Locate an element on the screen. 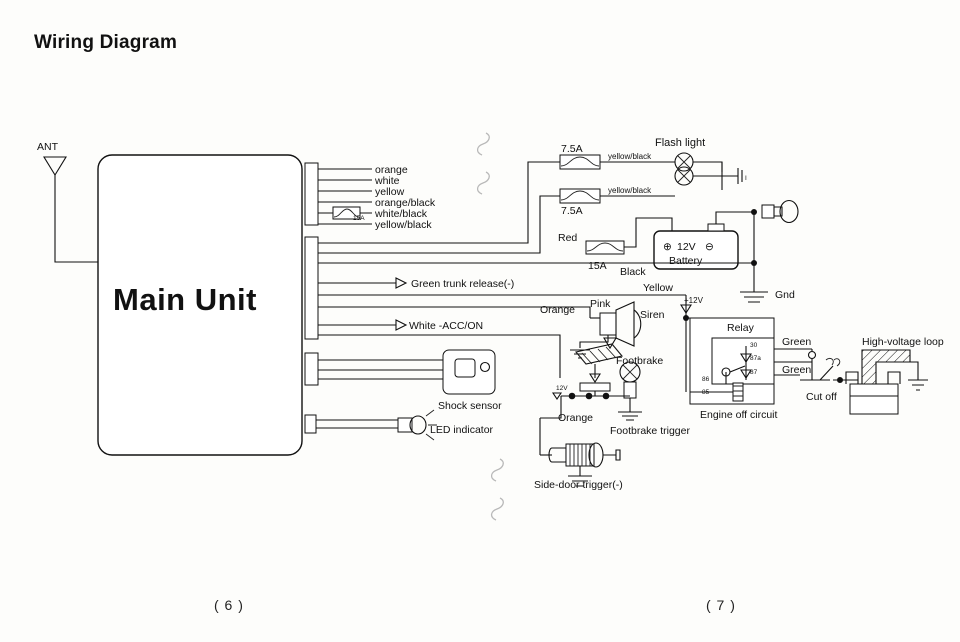 This screenshot has width=960, height=642. yellow-wire-label: Yellow is located at coordinates (658, 288).